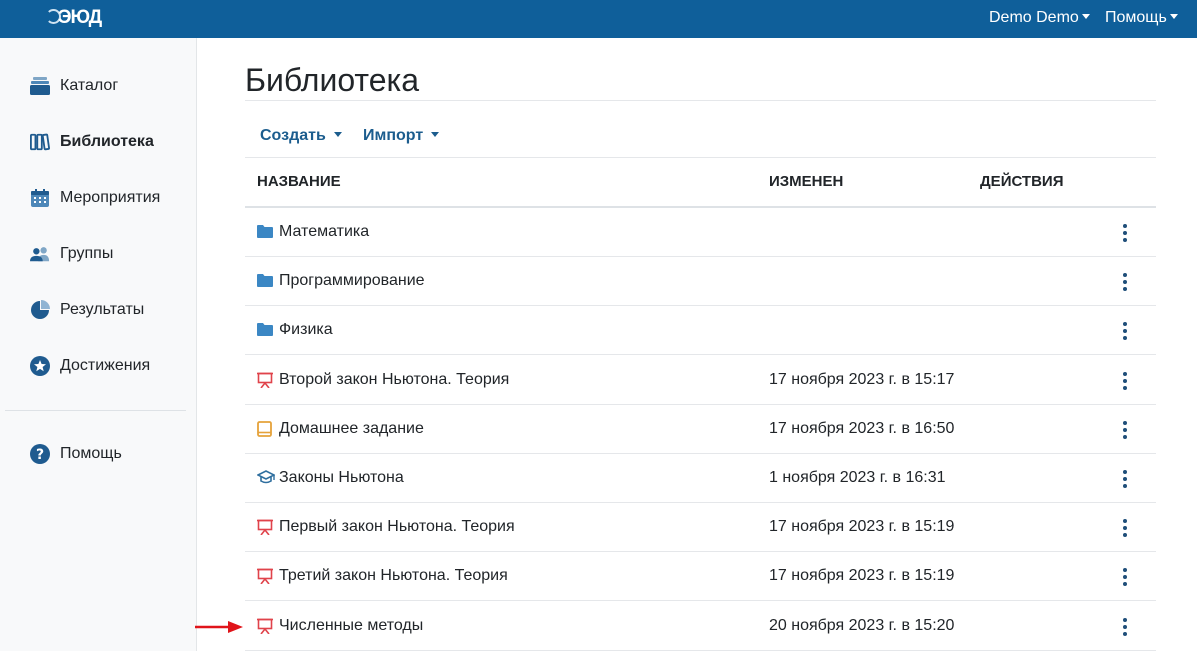 This screenshot has width=1197, height=651. What do you see at coordinates (219, 627) in the screenshot?
I see `annotation-arrow-icon` at bounding box center [219, 627].